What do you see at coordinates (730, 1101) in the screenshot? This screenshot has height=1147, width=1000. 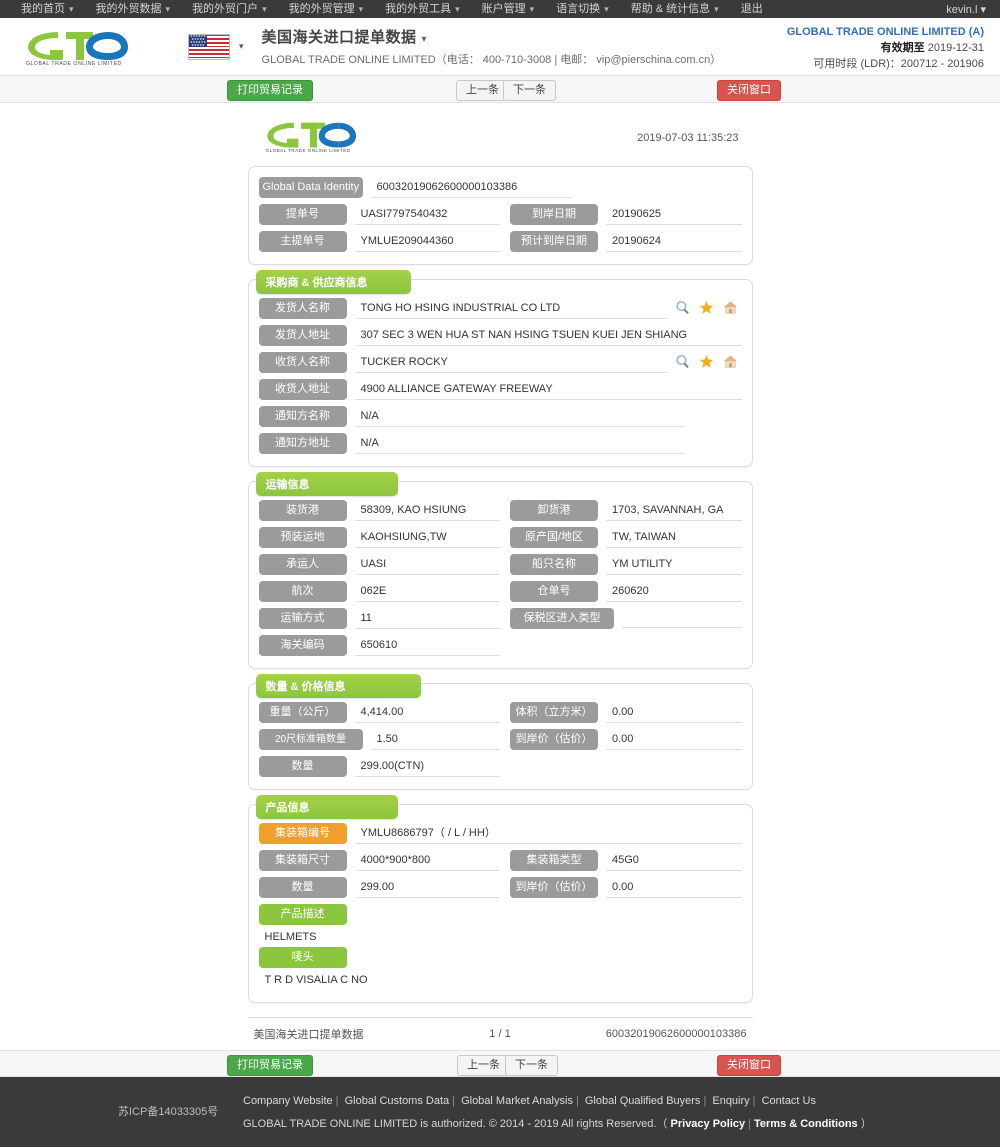 I see `footer-link-enquiry: Enquiry` at bounding box center [730, 1101].